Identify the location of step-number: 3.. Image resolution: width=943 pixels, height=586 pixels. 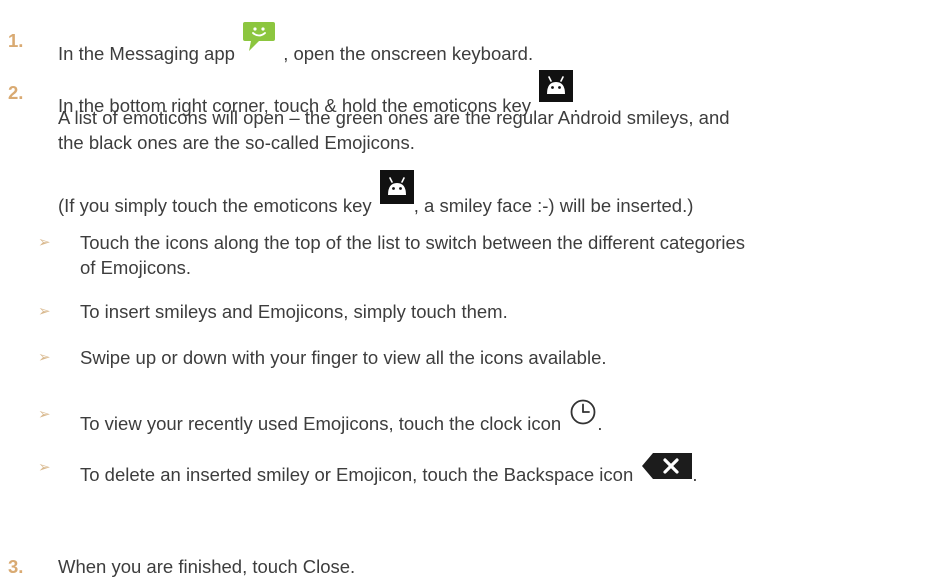
(16, 566).